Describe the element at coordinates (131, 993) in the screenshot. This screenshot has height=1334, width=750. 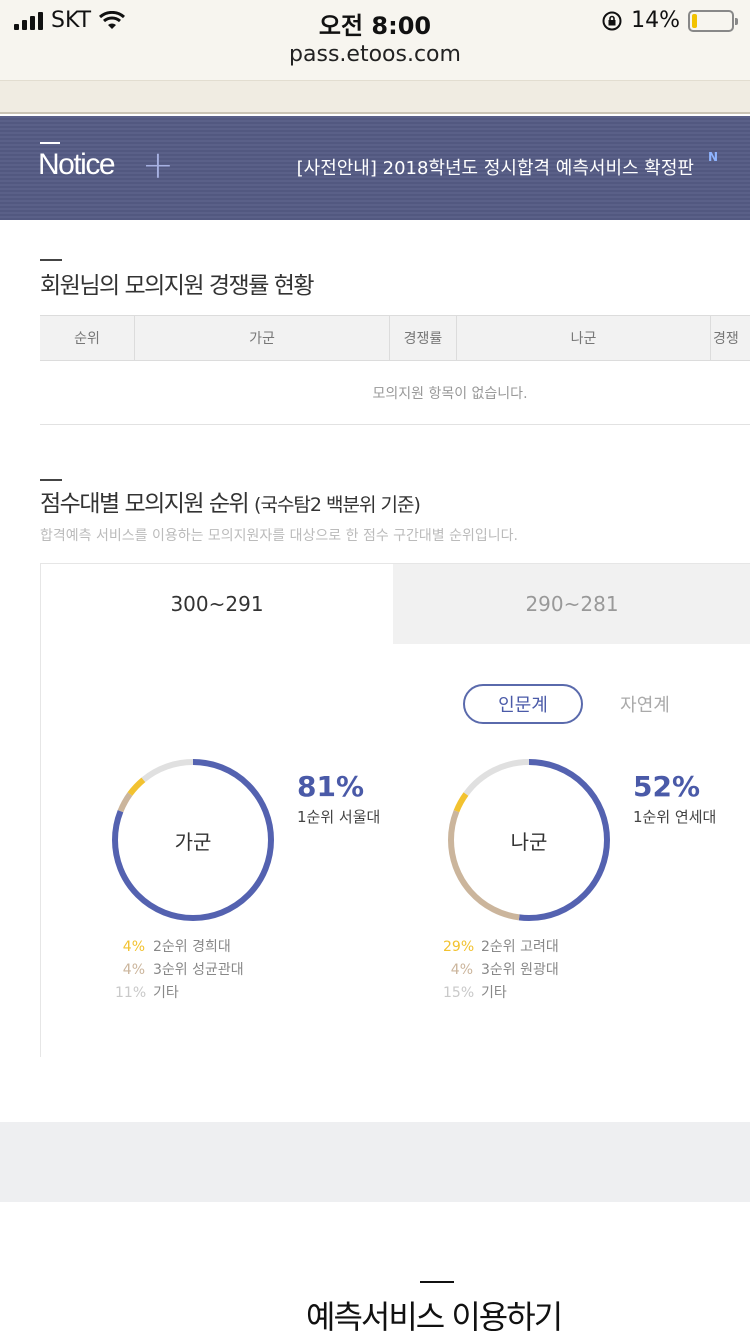
I see `legend-pct: 11%` at that location.